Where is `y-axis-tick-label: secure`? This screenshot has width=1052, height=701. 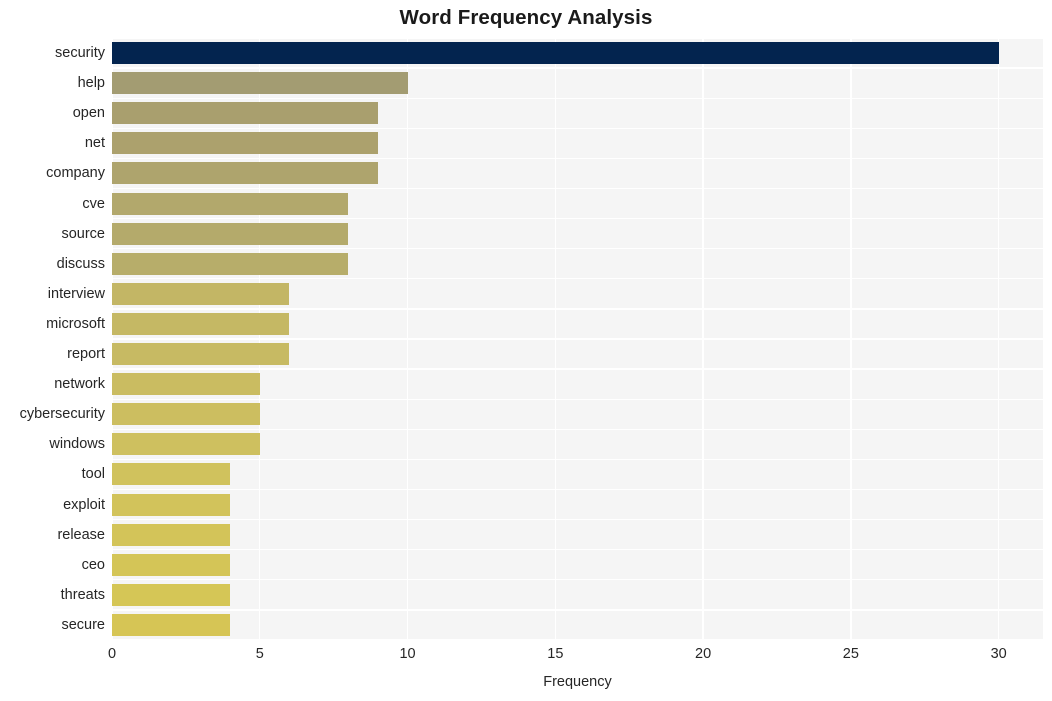 y-axis-tick-label: secure is located at coordinates (83, 624).